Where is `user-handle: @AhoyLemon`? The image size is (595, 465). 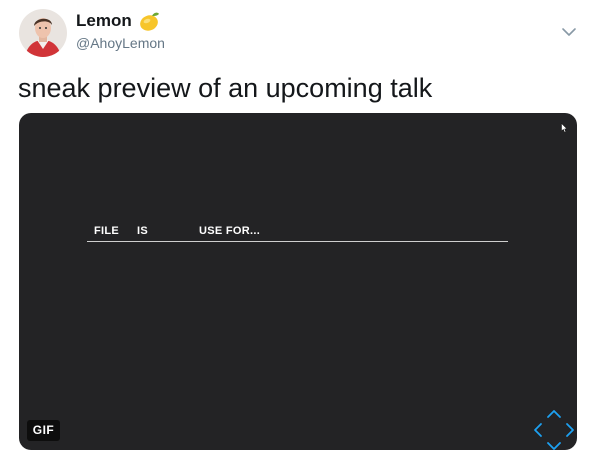 user-handle: @AhoyLemon is located at coordinates (120, 43).